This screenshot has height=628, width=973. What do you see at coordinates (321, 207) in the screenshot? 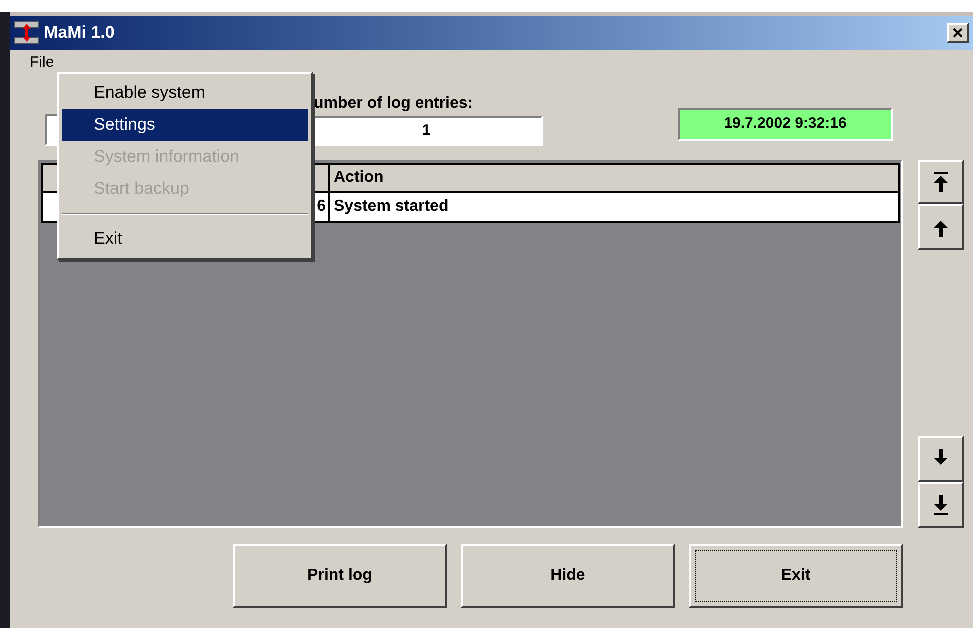
I see `table-cell-text: 6` at bounding box center [321, 207].